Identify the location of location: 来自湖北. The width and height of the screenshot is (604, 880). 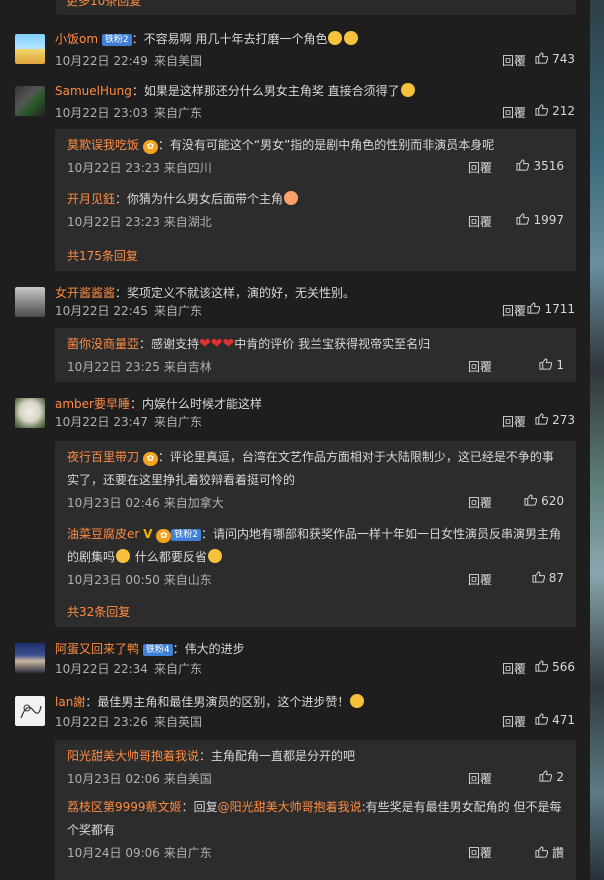
(187, 222).